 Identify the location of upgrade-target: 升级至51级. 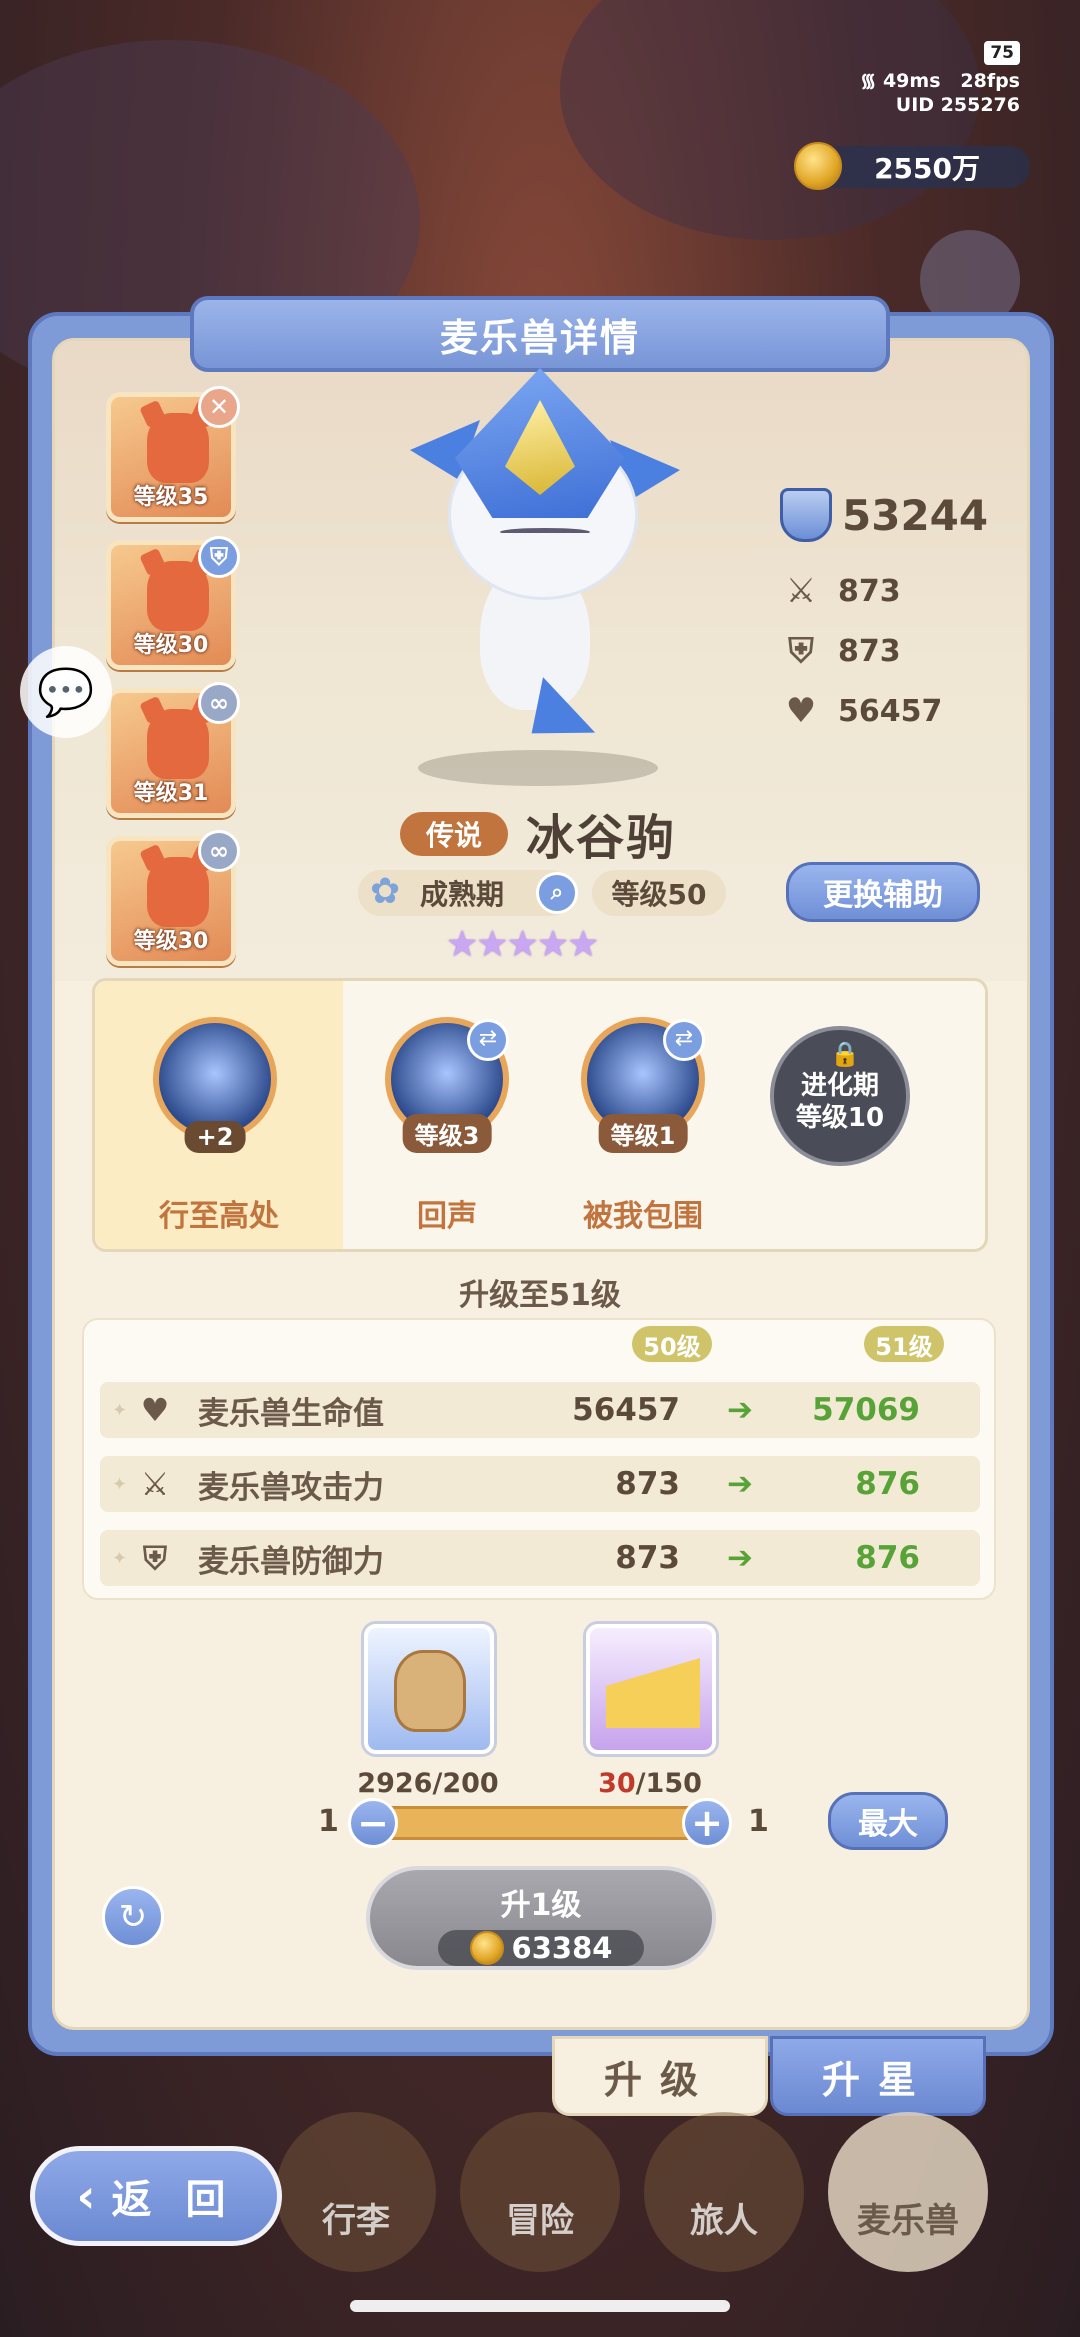
(540, 1295).